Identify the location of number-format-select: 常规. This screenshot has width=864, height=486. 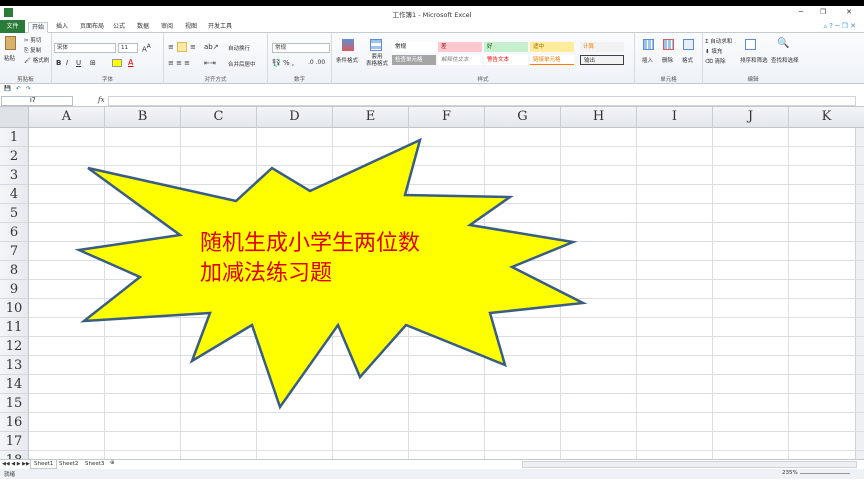
(301, 48).